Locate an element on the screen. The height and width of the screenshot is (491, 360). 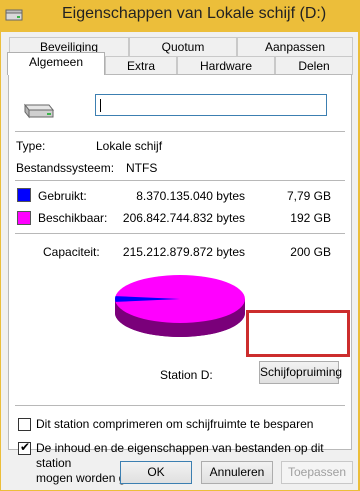
checkmark-icon: ✔ is located at coordinates (25, 447).